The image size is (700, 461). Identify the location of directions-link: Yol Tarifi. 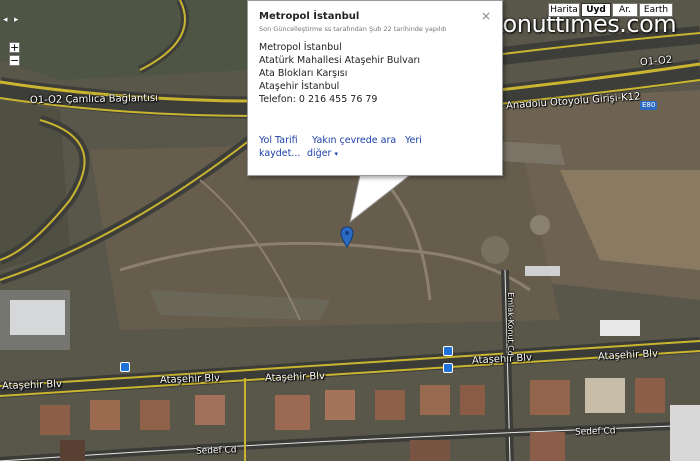
(278, 141).